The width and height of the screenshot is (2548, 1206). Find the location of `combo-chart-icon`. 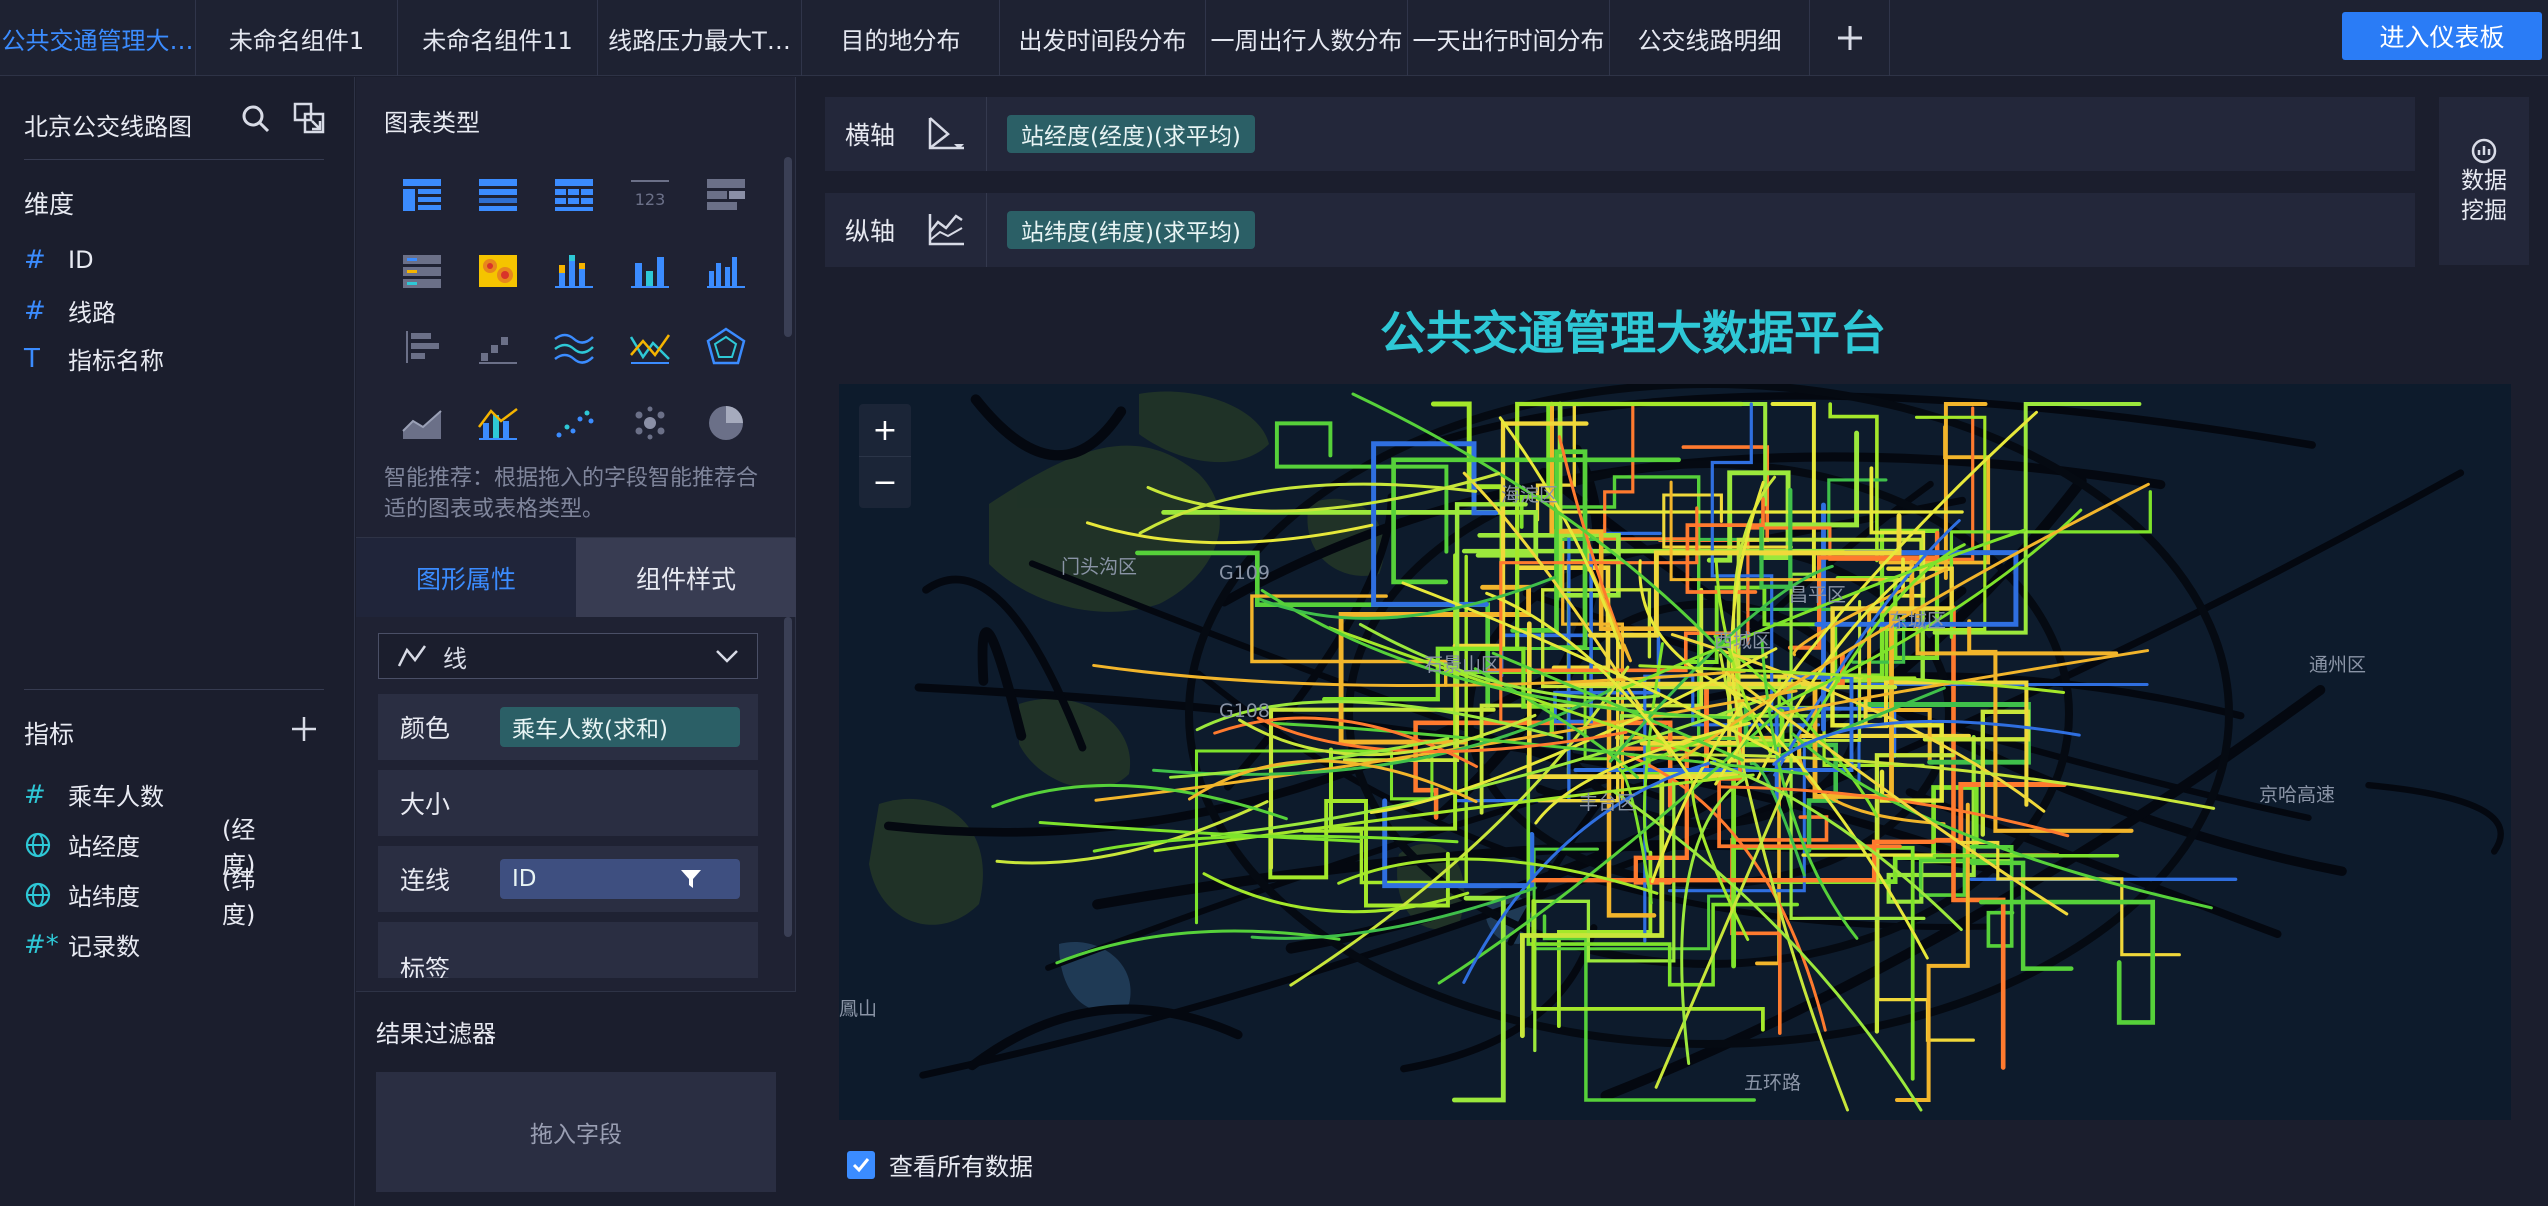

combo-chart-icon is located at coordinates (498, 423).